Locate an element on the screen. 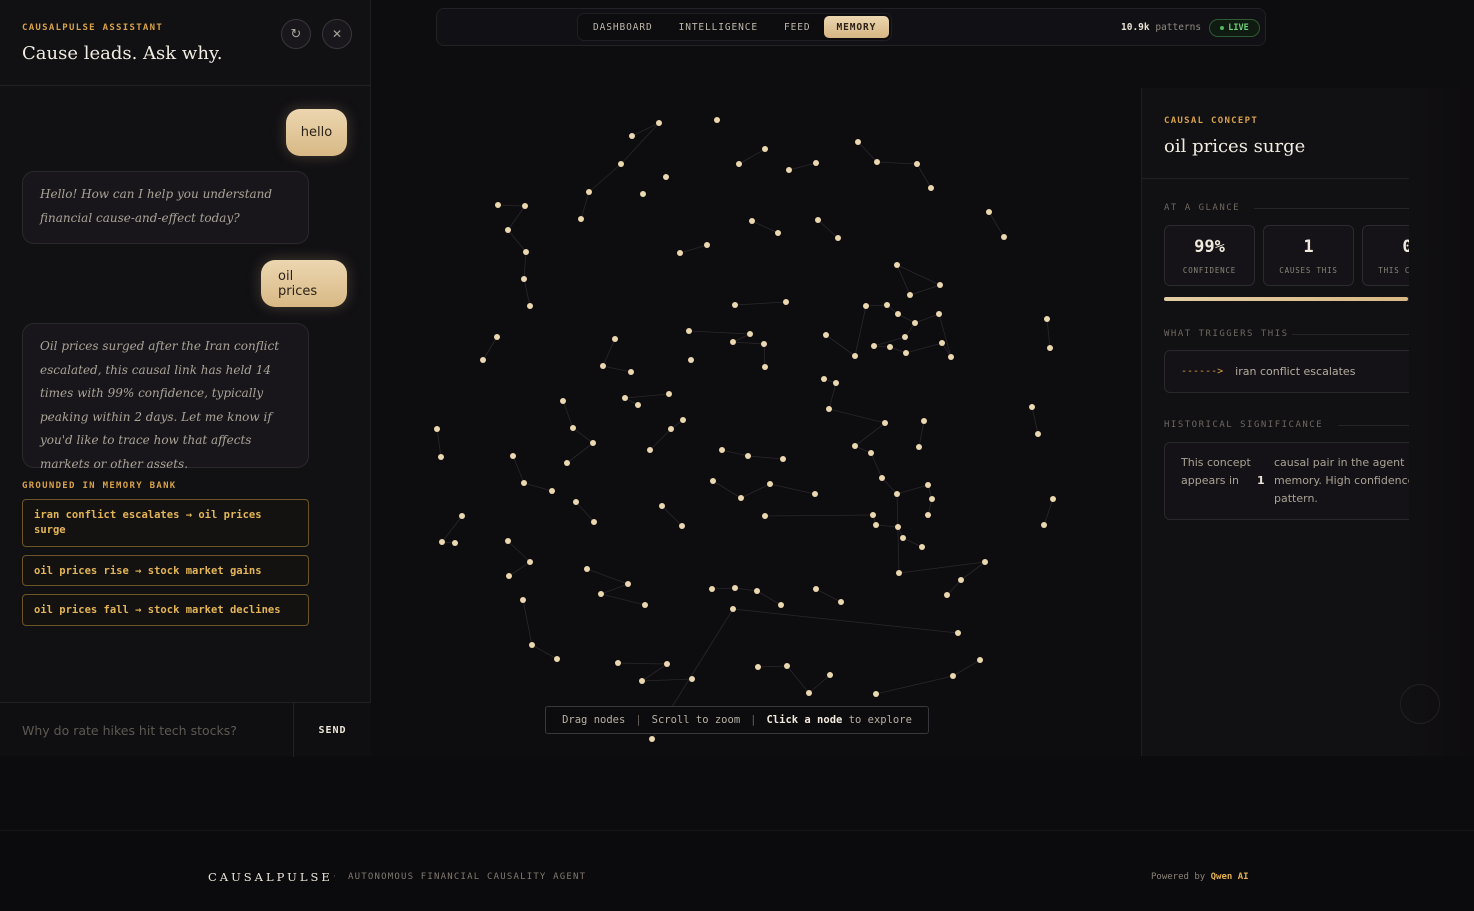  tab-dashboard: DASHBOARD is located at coordinates (623, 27).